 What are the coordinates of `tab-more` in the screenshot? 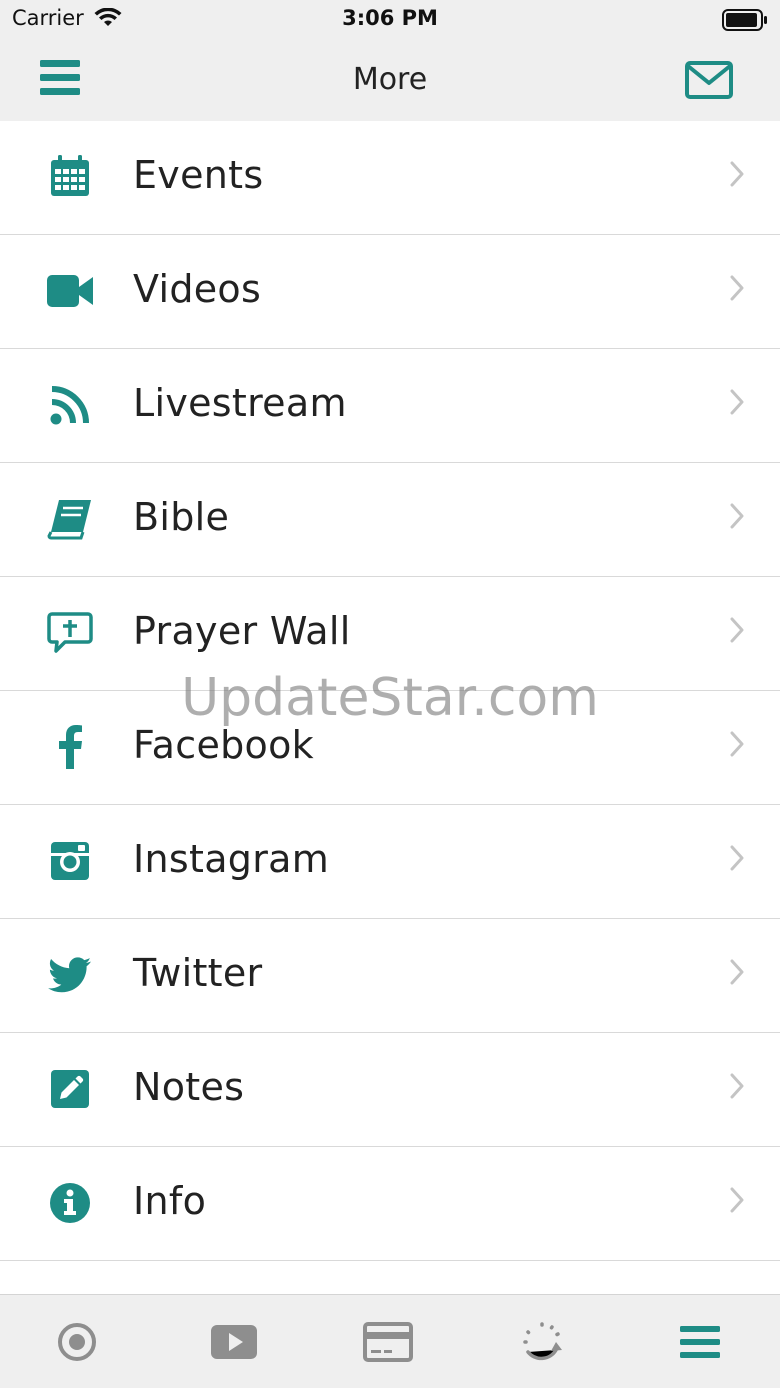 It's located at (700, 1342).